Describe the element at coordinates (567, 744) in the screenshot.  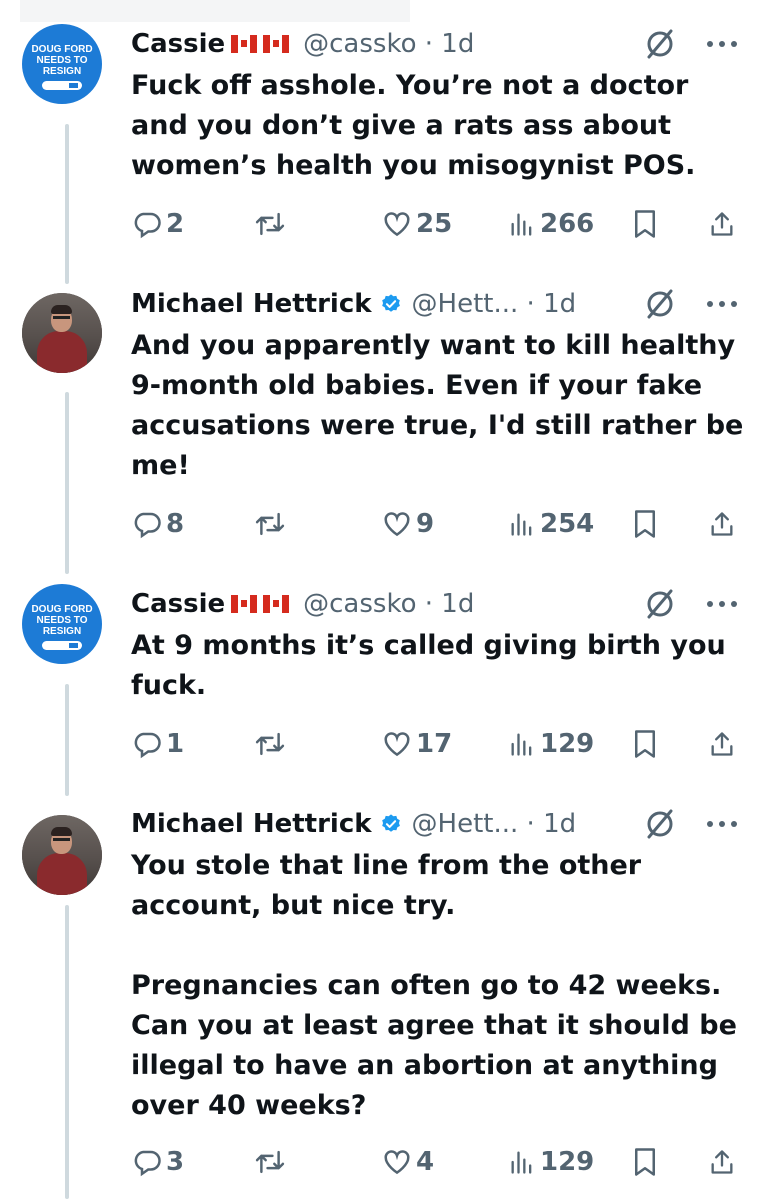
I see `view-count: 129` at that location.